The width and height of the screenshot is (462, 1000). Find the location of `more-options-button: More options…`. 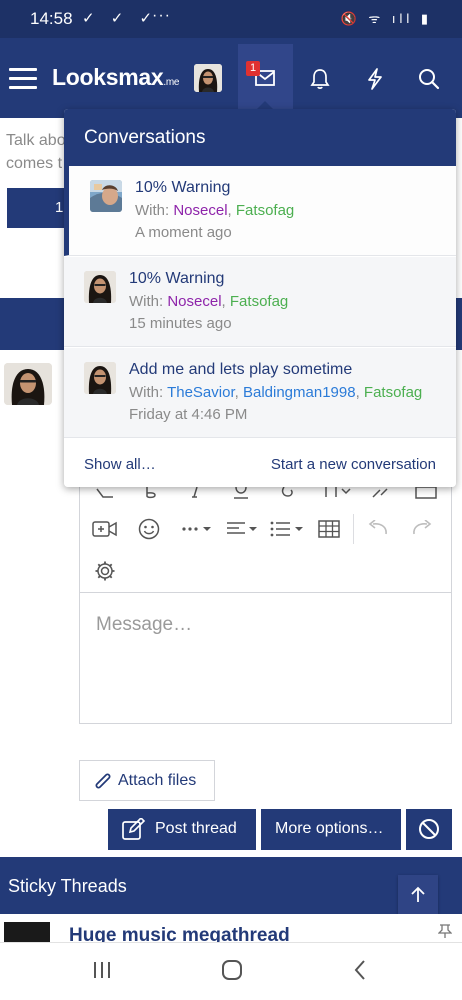

more-options-button: More options… is located at coordinates (331, 829).